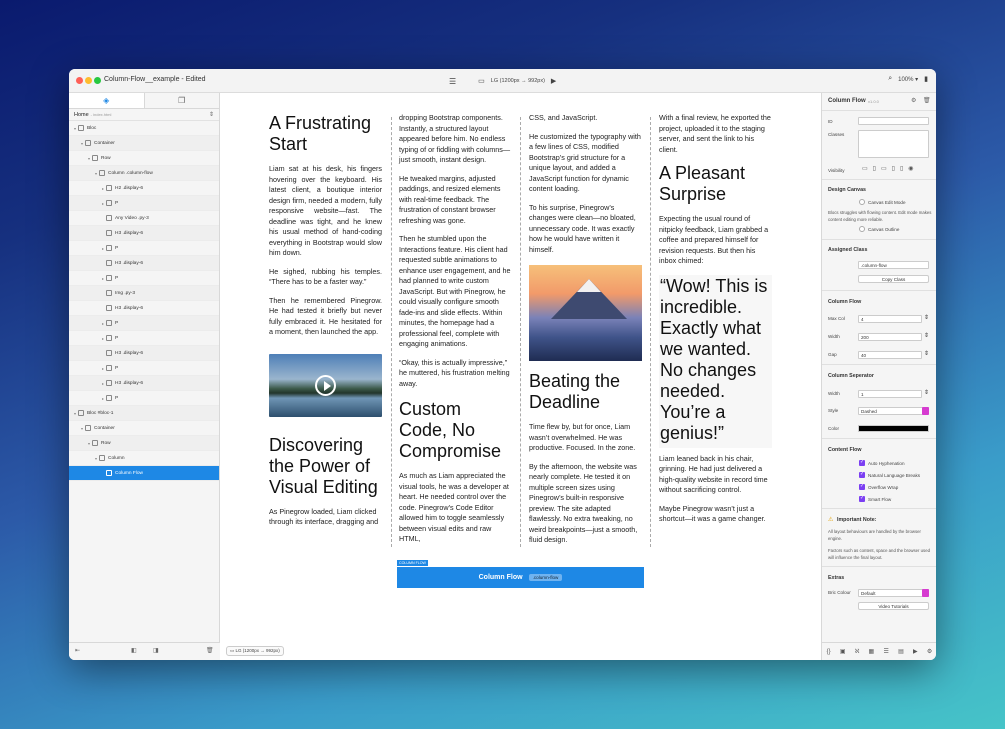 The image size is (1005, 729). What do you see at coordinates (255, 651) in the screenshot?
I see `breakpoint-indicator: ▭ LG (1200px → 992px)` at bounding box center [255, 651].